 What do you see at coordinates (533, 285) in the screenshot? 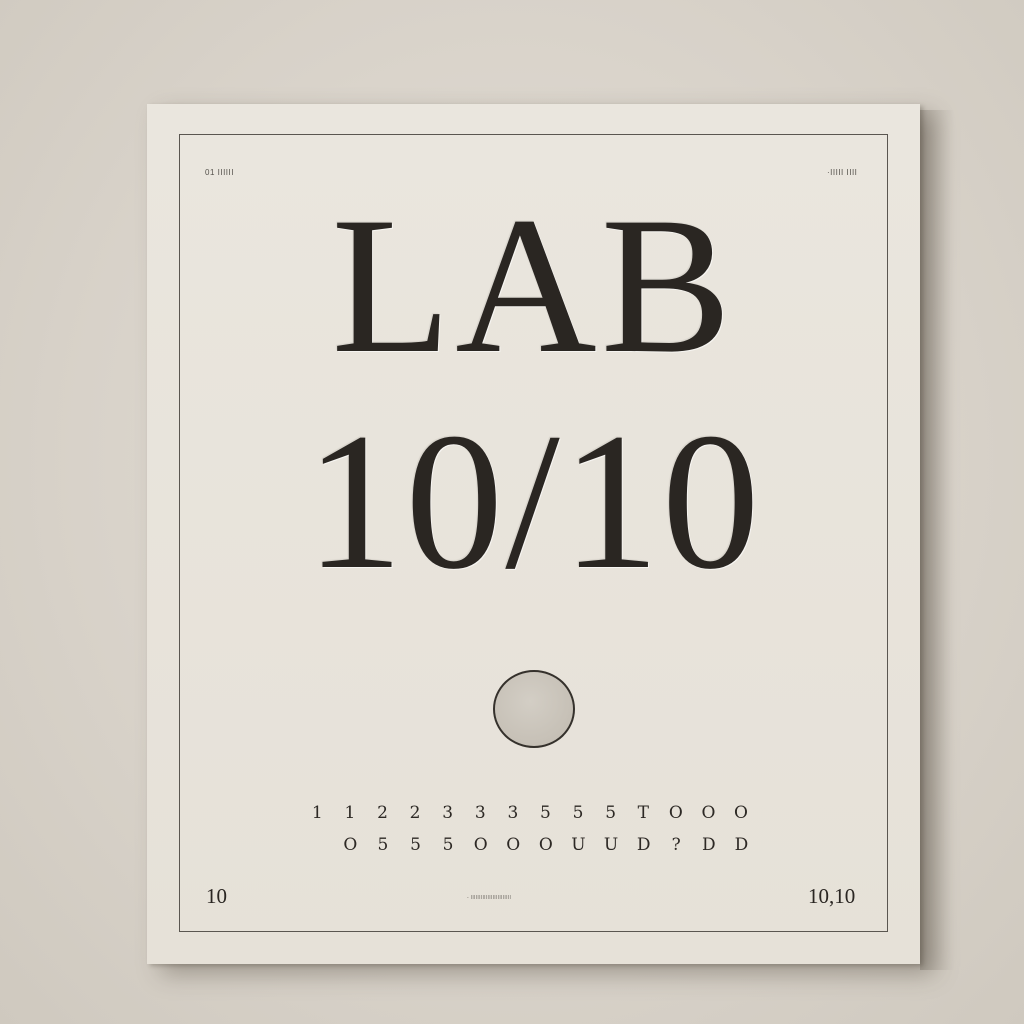
I see `title-line-lab: LAB` at bounding box center [533, 285].